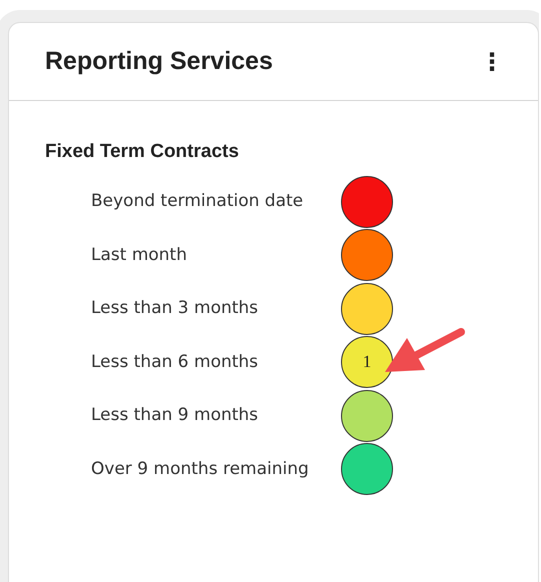  What do you see at coordinates (175, 308) in the screenshot?
I see `status-label: Less than 3 months` at bounding box center [175, 308].